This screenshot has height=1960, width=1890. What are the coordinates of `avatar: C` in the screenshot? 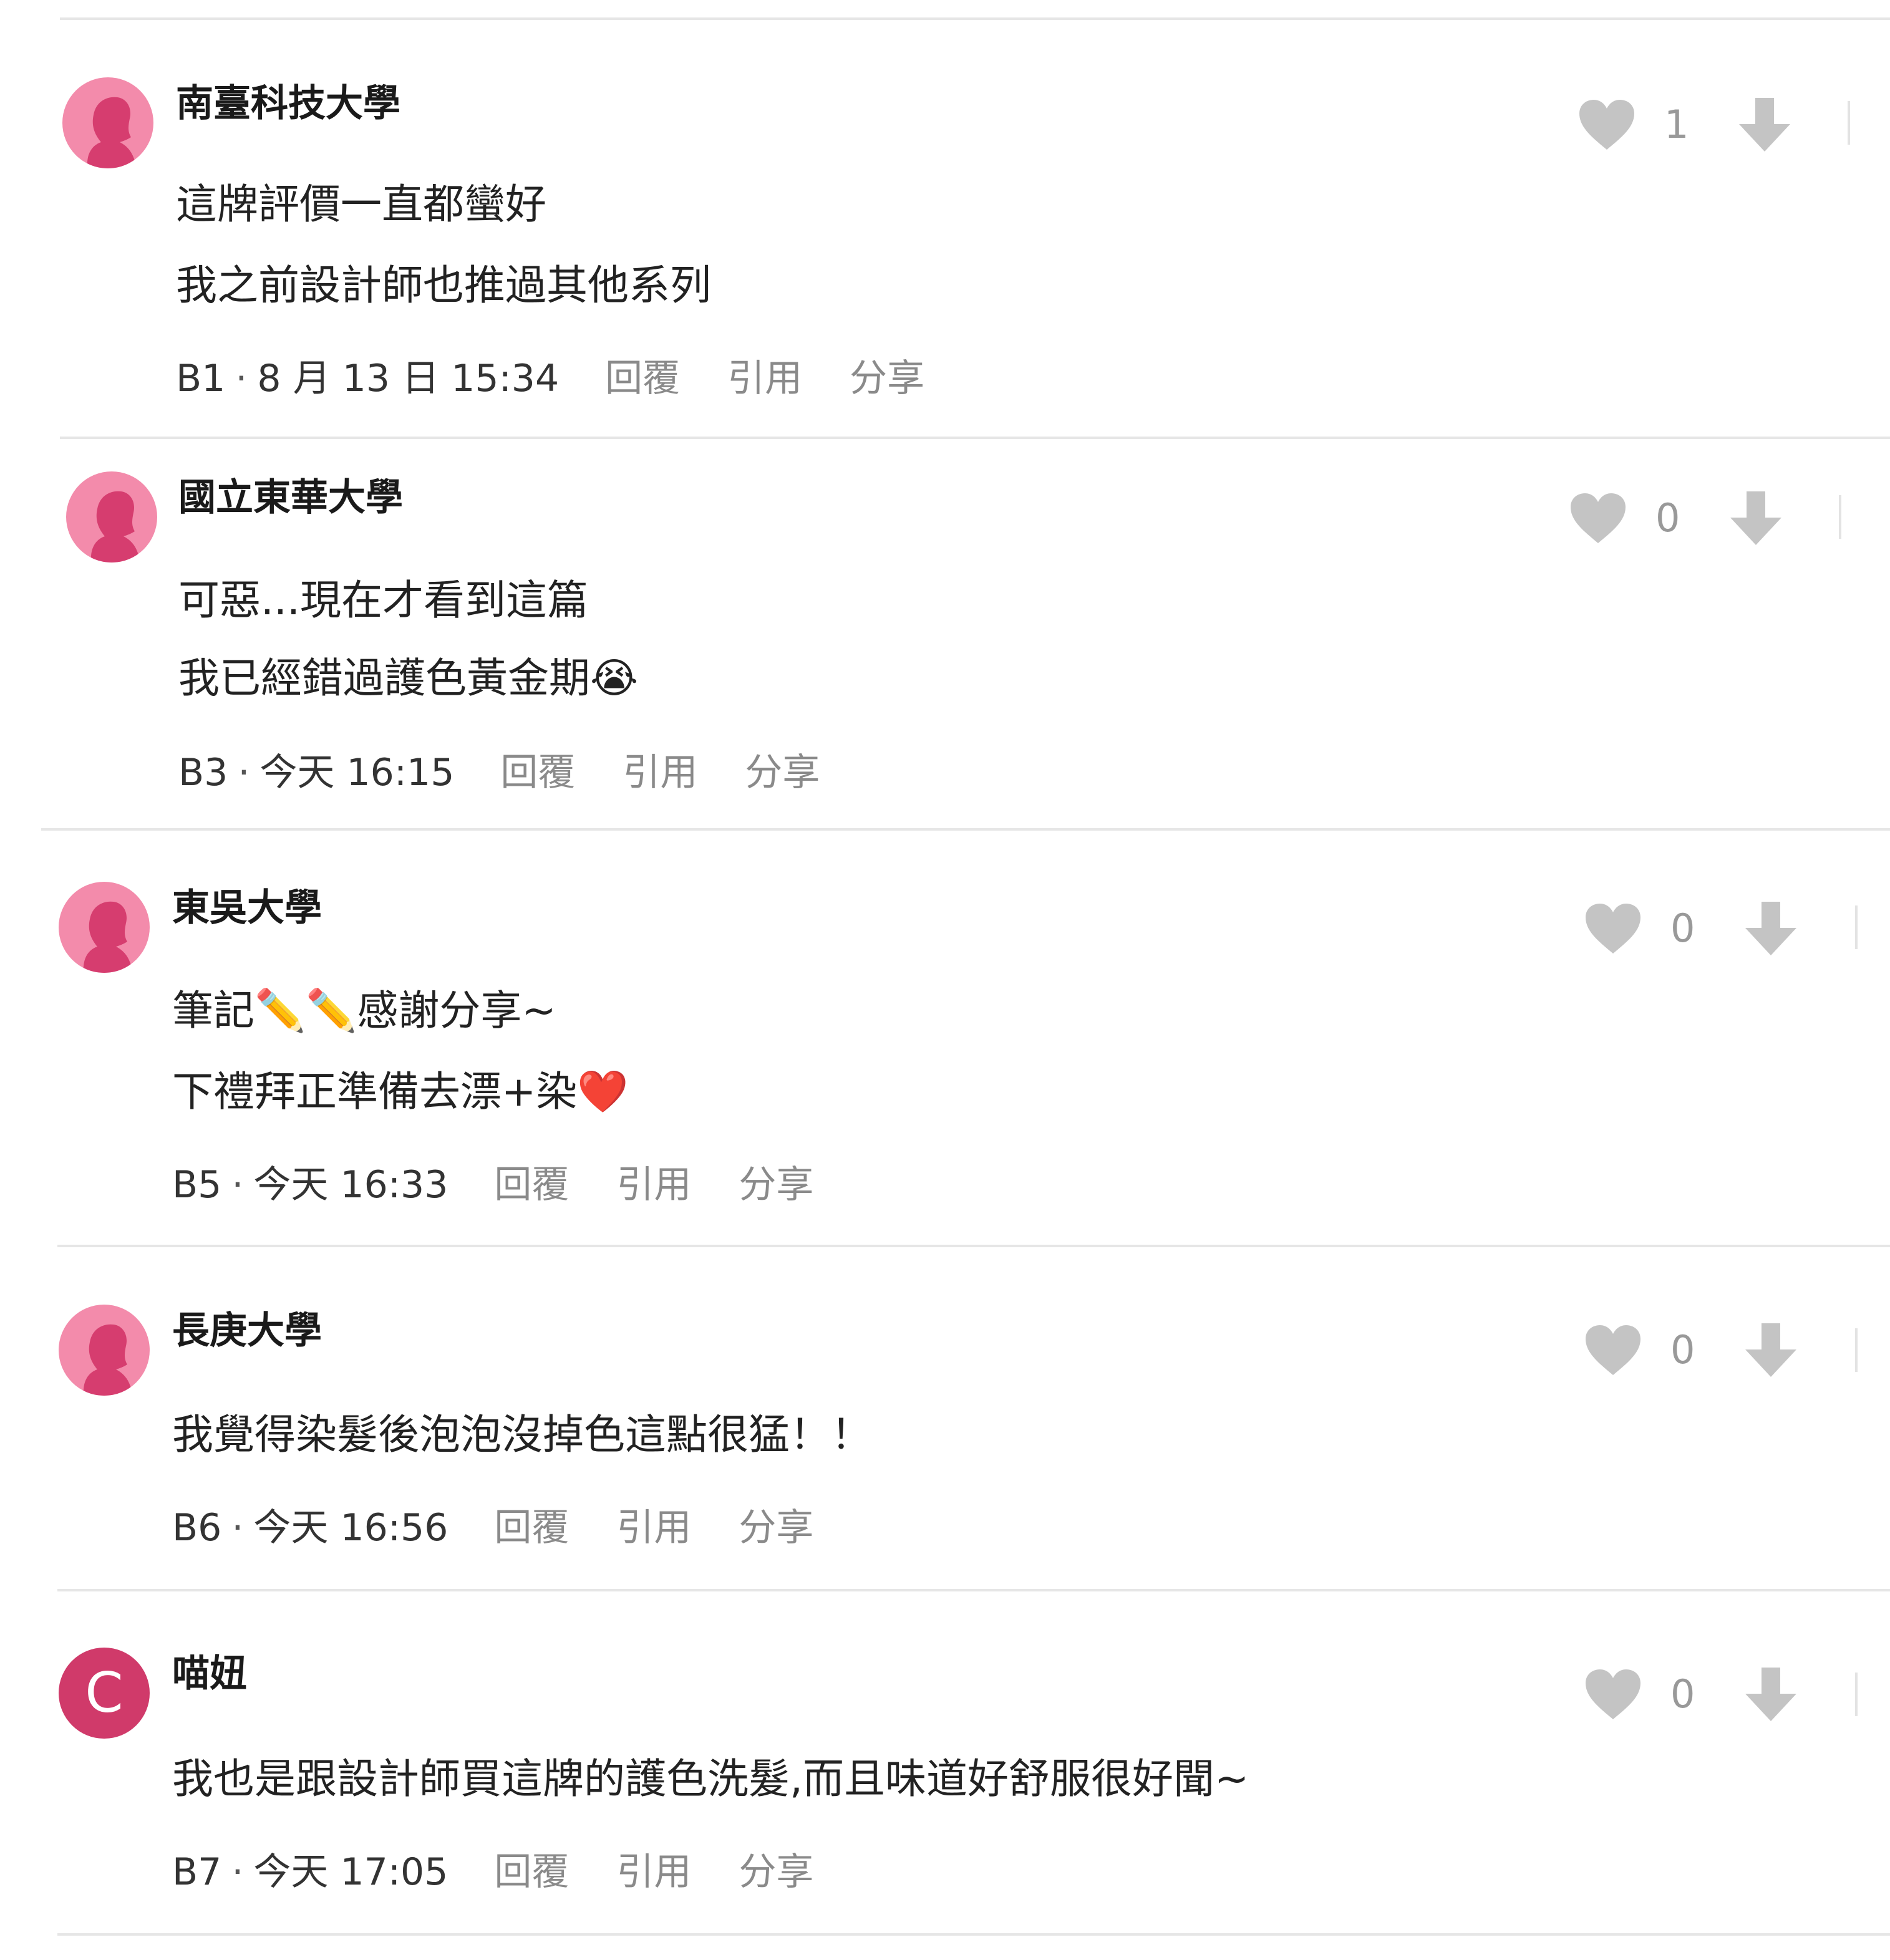 It's located at (105, 1694).